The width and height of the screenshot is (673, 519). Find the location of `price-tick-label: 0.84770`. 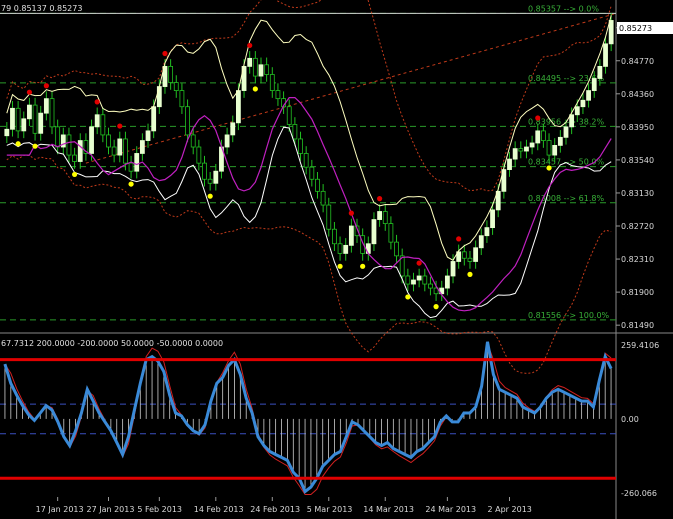

price-tick-label: 0.84770 is located at coordinates (637, 61).